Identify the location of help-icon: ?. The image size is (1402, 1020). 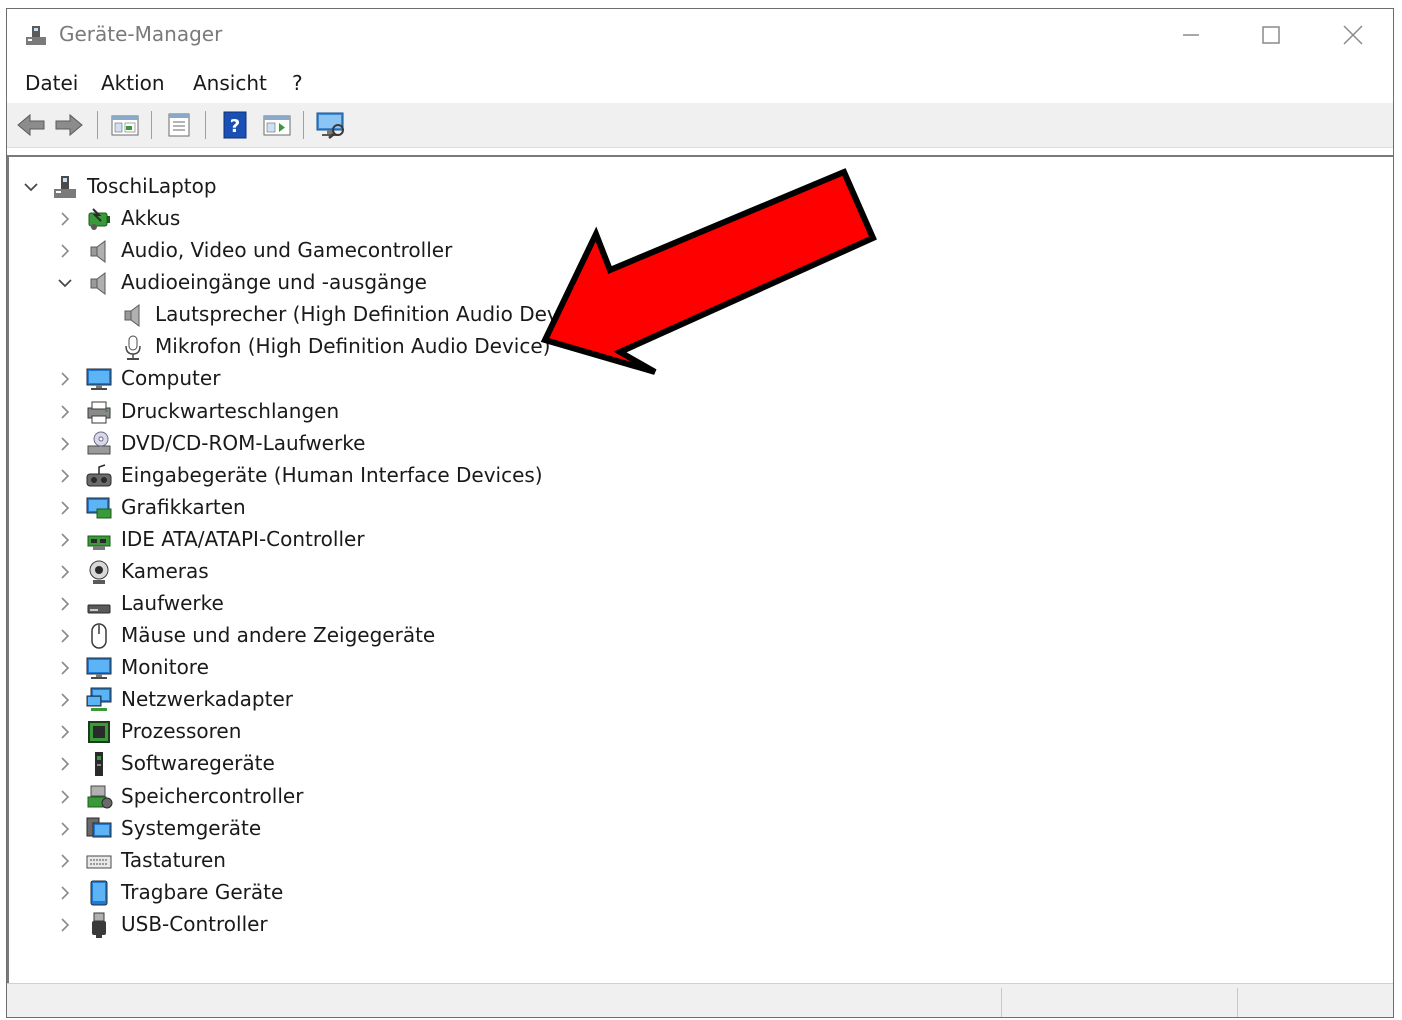
(235, 125).